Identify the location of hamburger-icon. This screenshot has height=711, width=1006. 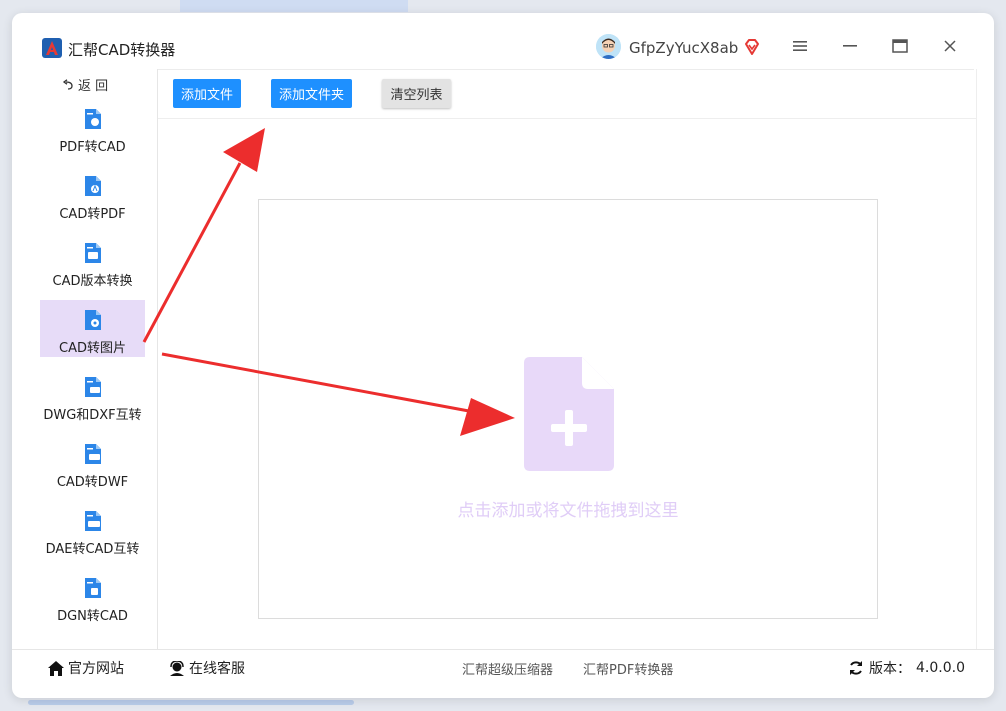
(800, 46).